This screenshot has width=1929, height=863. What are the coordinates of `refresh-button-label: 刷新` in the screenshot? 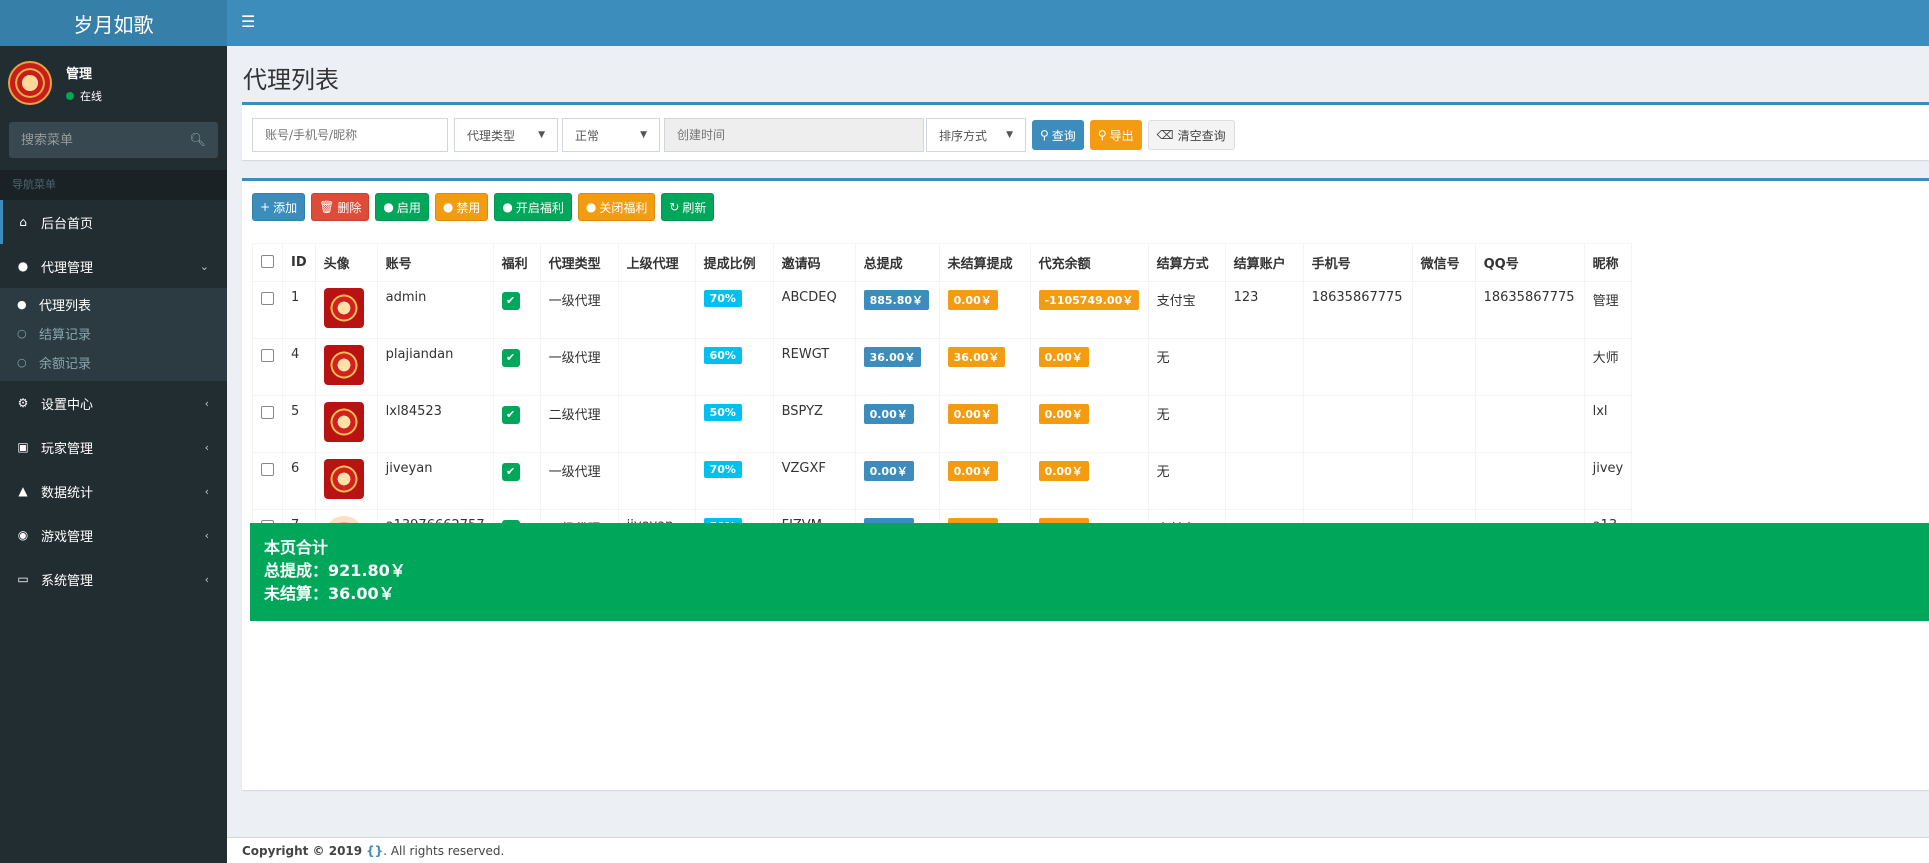 It's located at (694, 207).